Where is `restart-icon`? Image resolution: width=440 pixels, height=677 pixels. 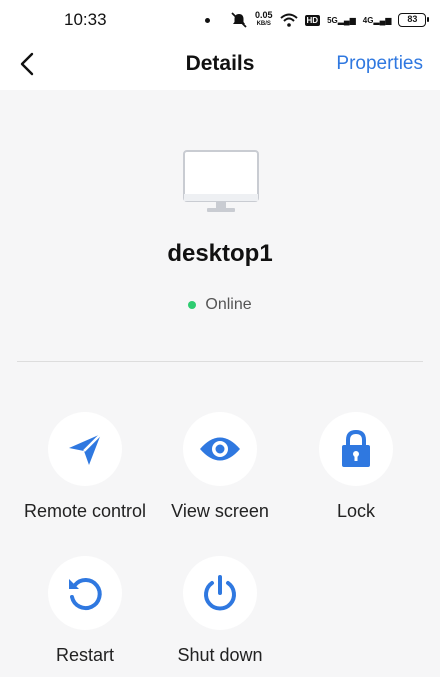
restart-icon is located at coordinates (85, 594).